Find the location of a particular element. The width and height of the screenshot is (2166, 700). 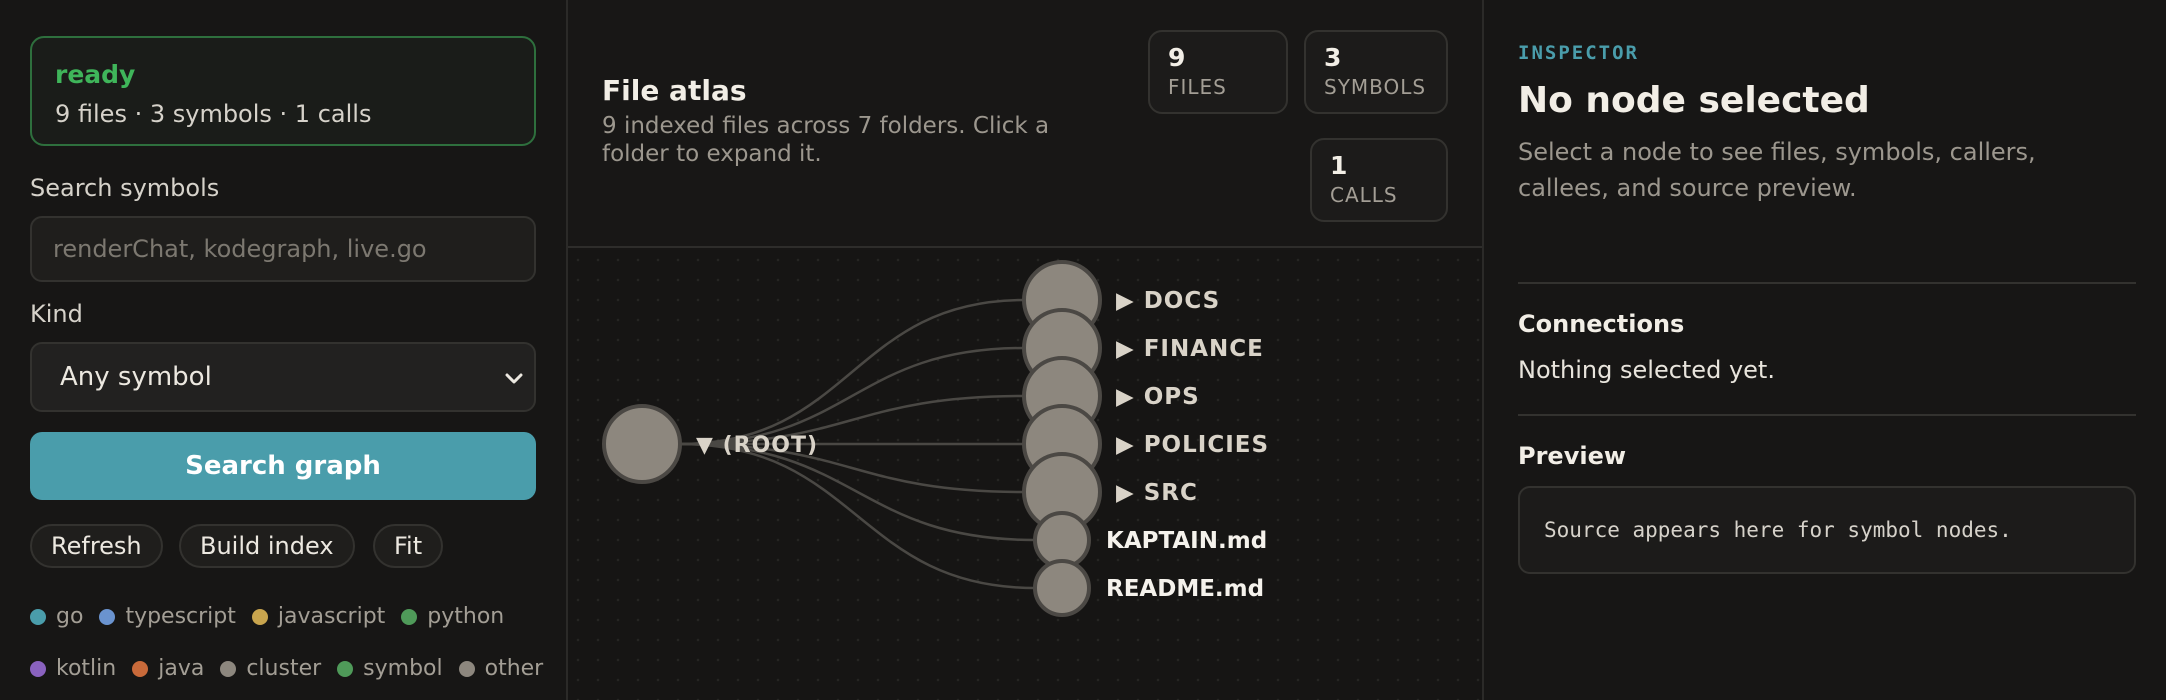

legend-item-cluster: cluster is located at coordinates (270, 668).